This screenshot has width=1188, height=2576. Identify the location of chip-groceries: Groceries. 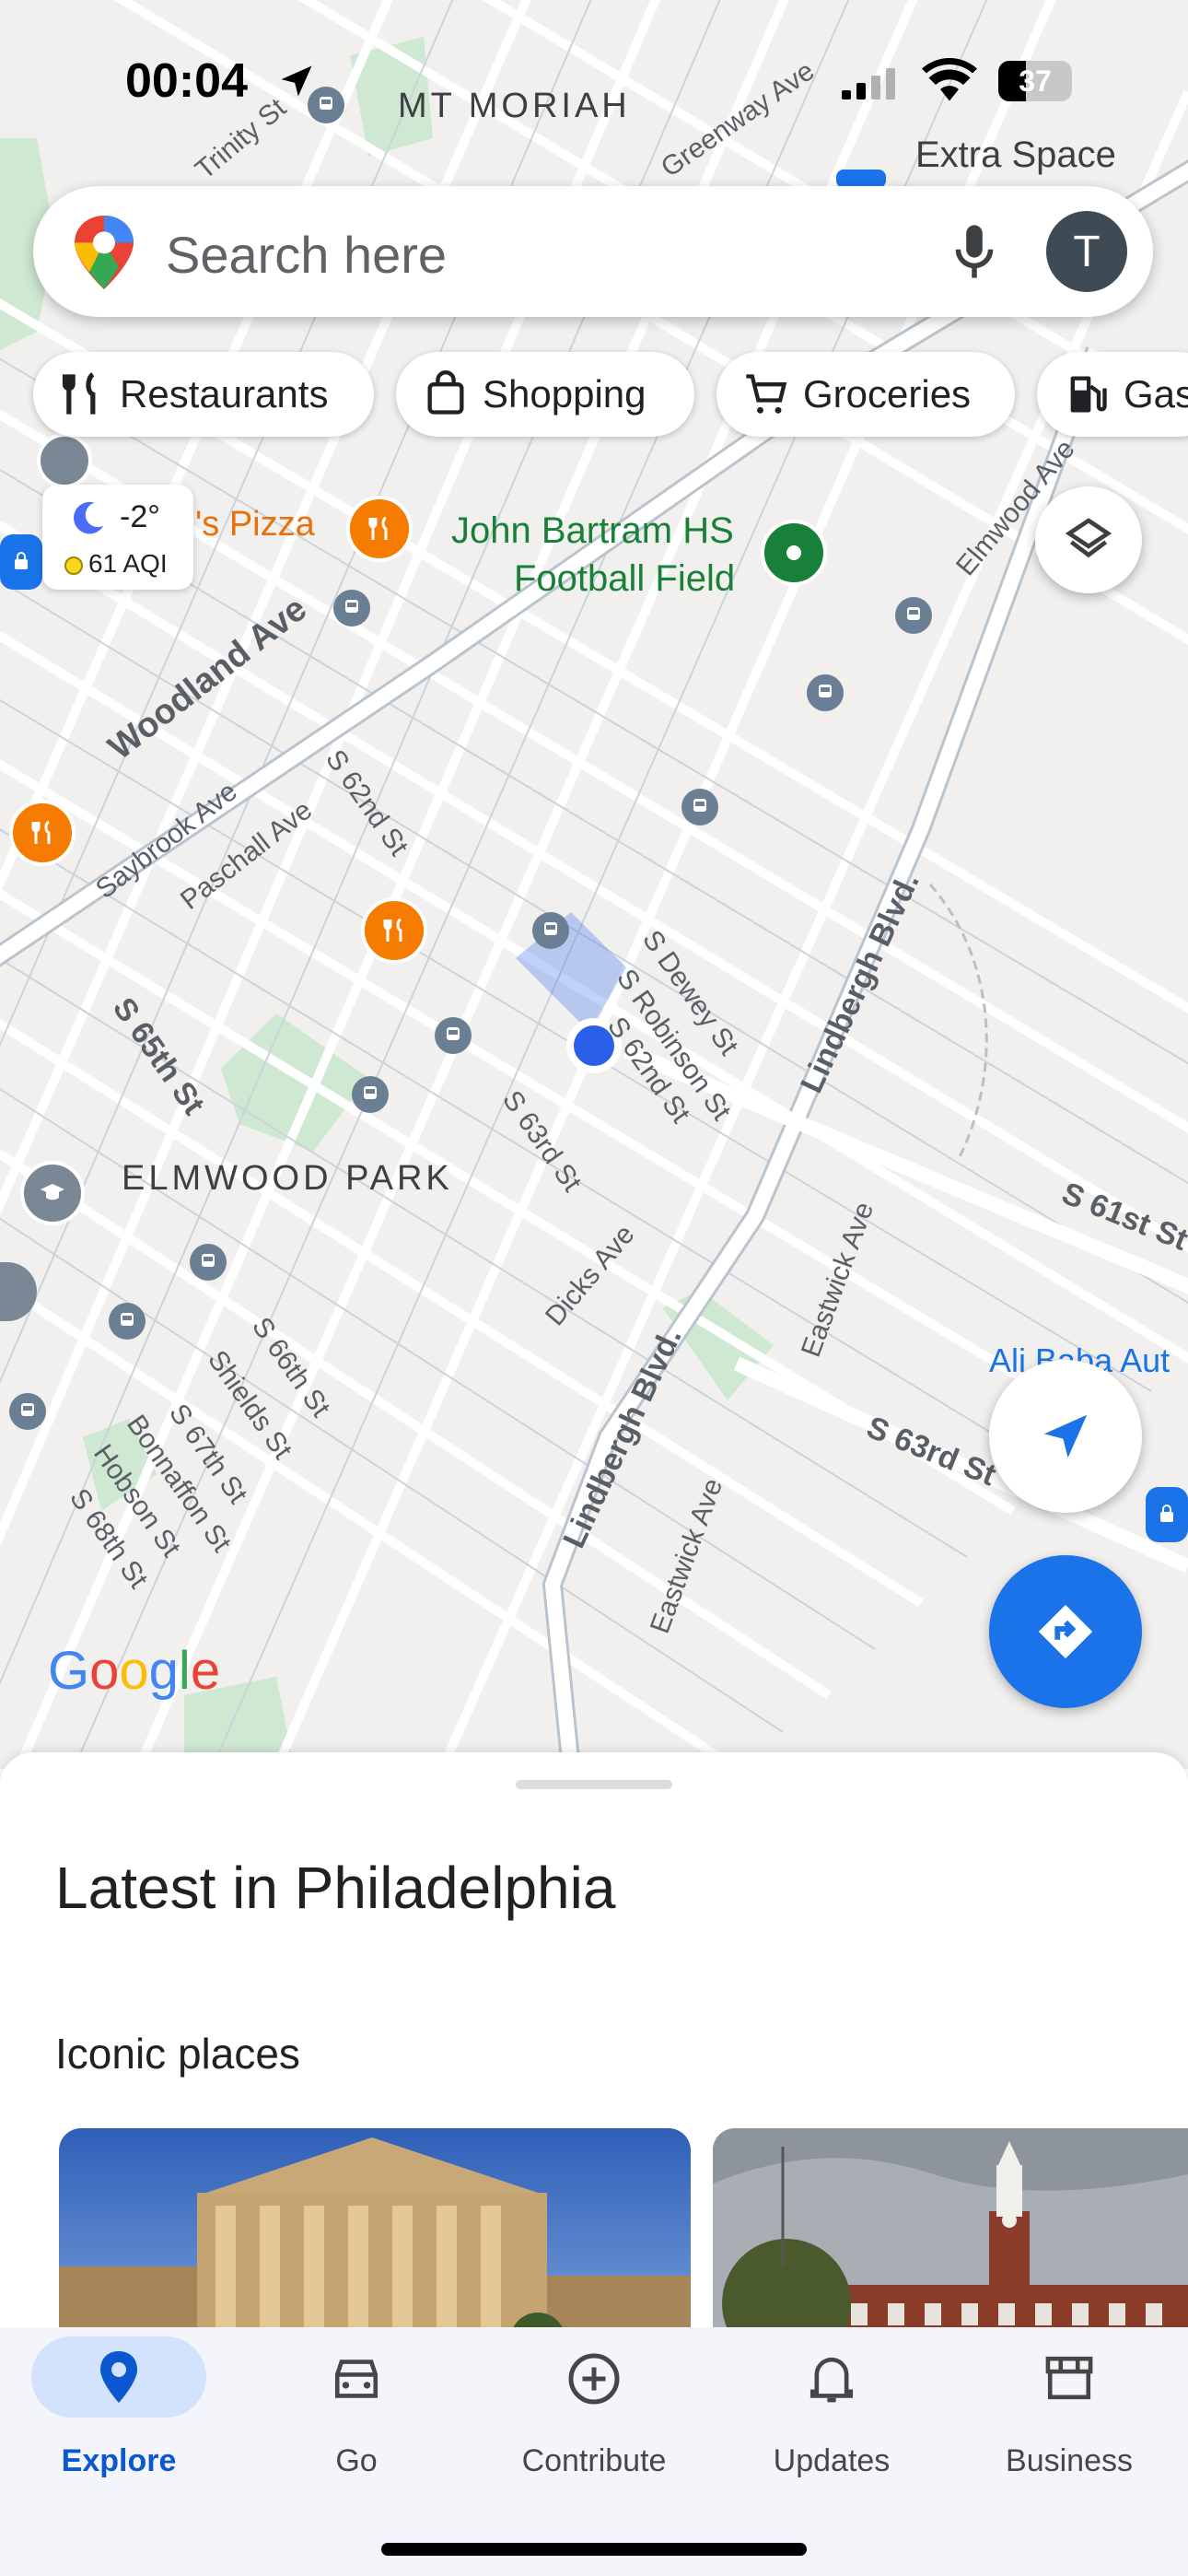
(865, 395).